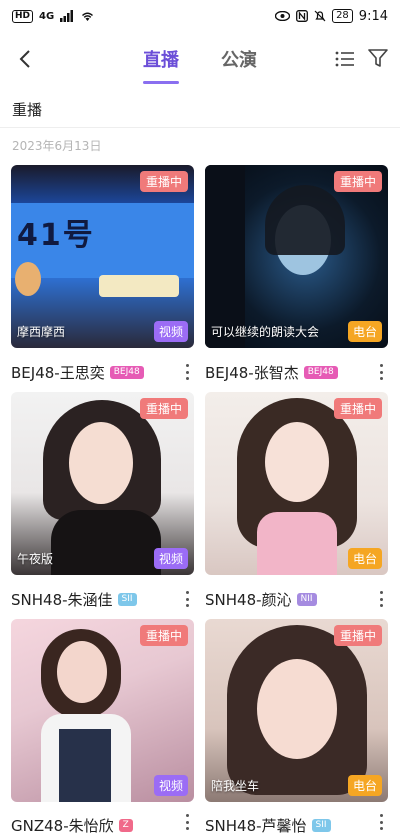 The image size is (400, 837). I want to click on card-title-row: GNZ48-朱怡欣 Z, so click(106, 825).